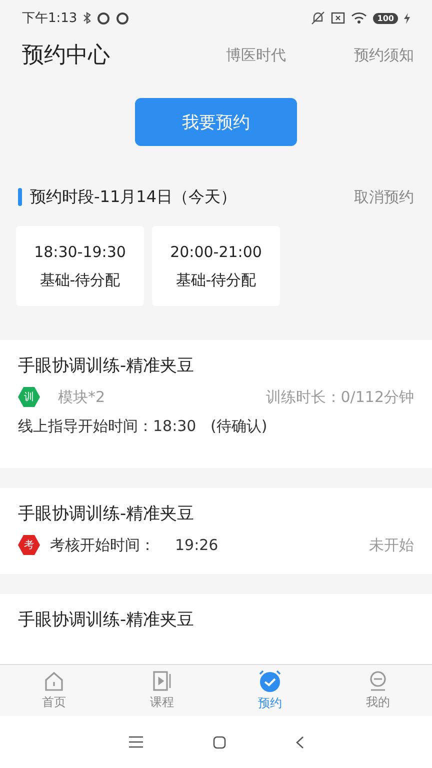  I want to click on exam-status: 未开始, so click(391, 545).